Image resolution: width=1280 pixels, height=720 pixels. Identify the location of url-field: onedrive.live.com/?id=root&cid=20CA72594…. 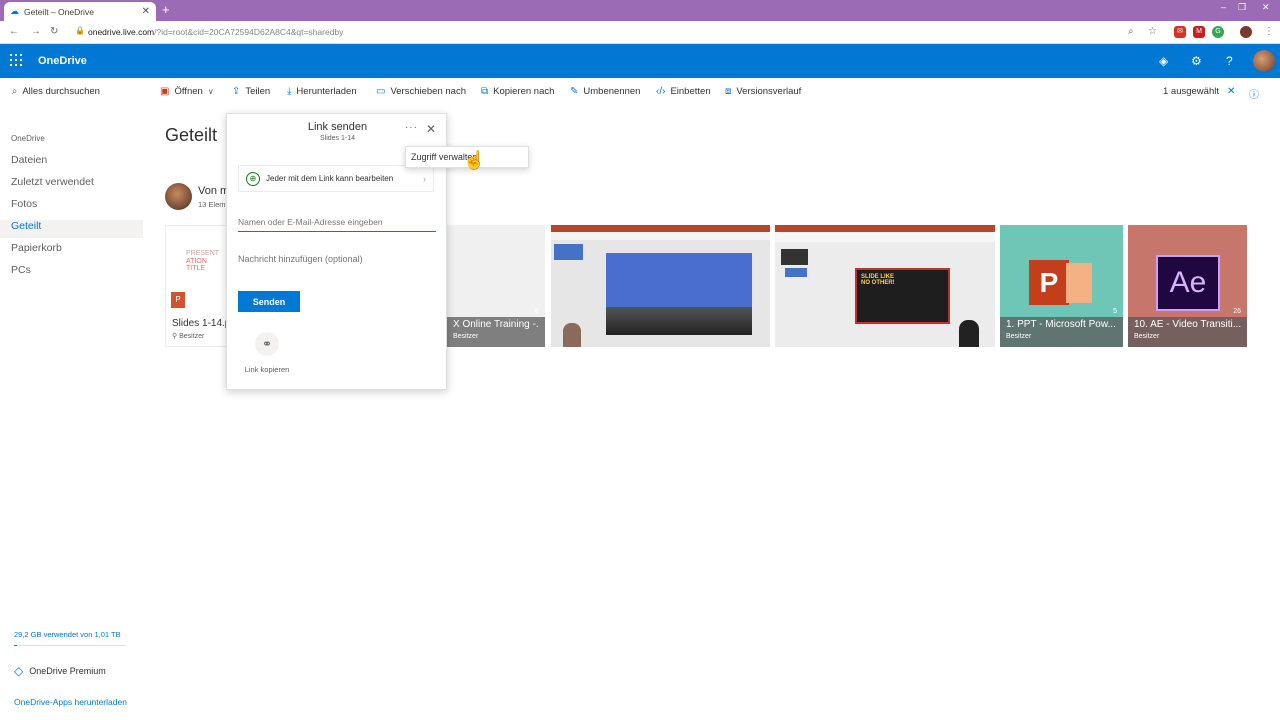
(215, 32).